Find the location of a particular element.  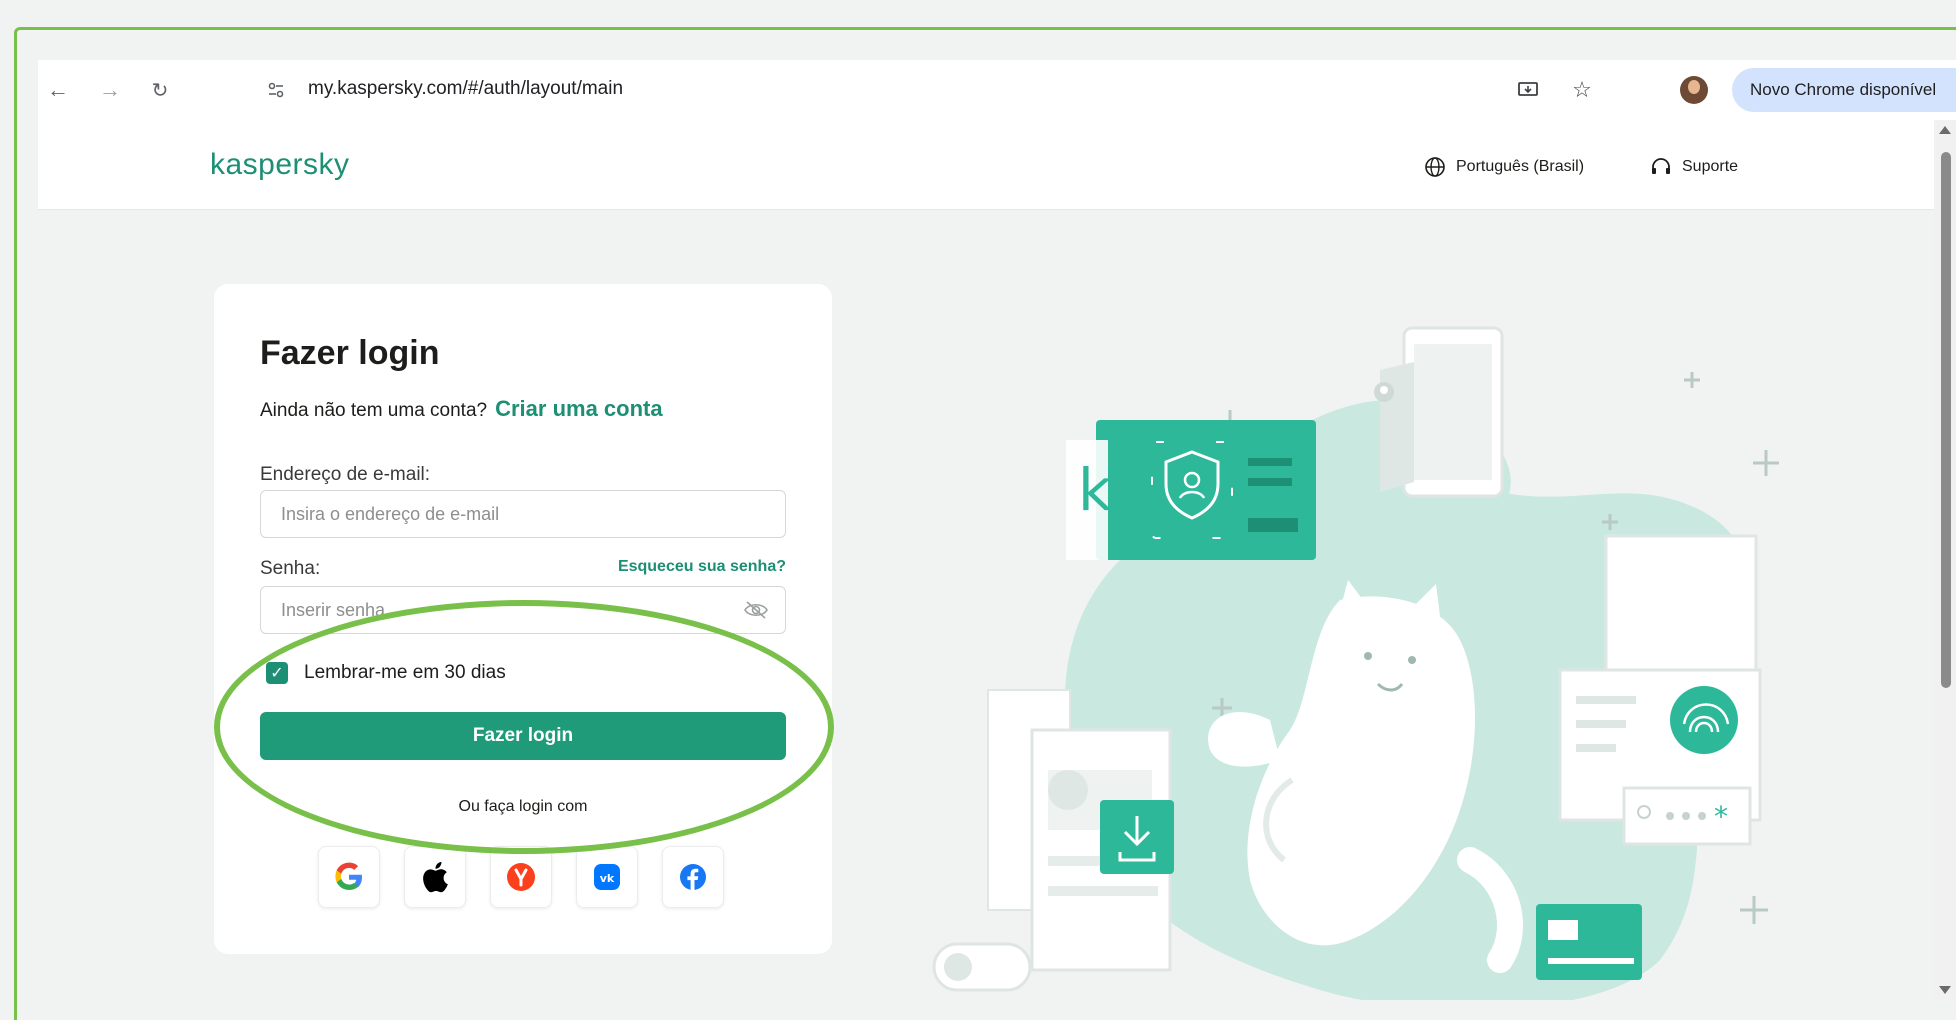

apple-login-button is located at coordinates (435, 877).